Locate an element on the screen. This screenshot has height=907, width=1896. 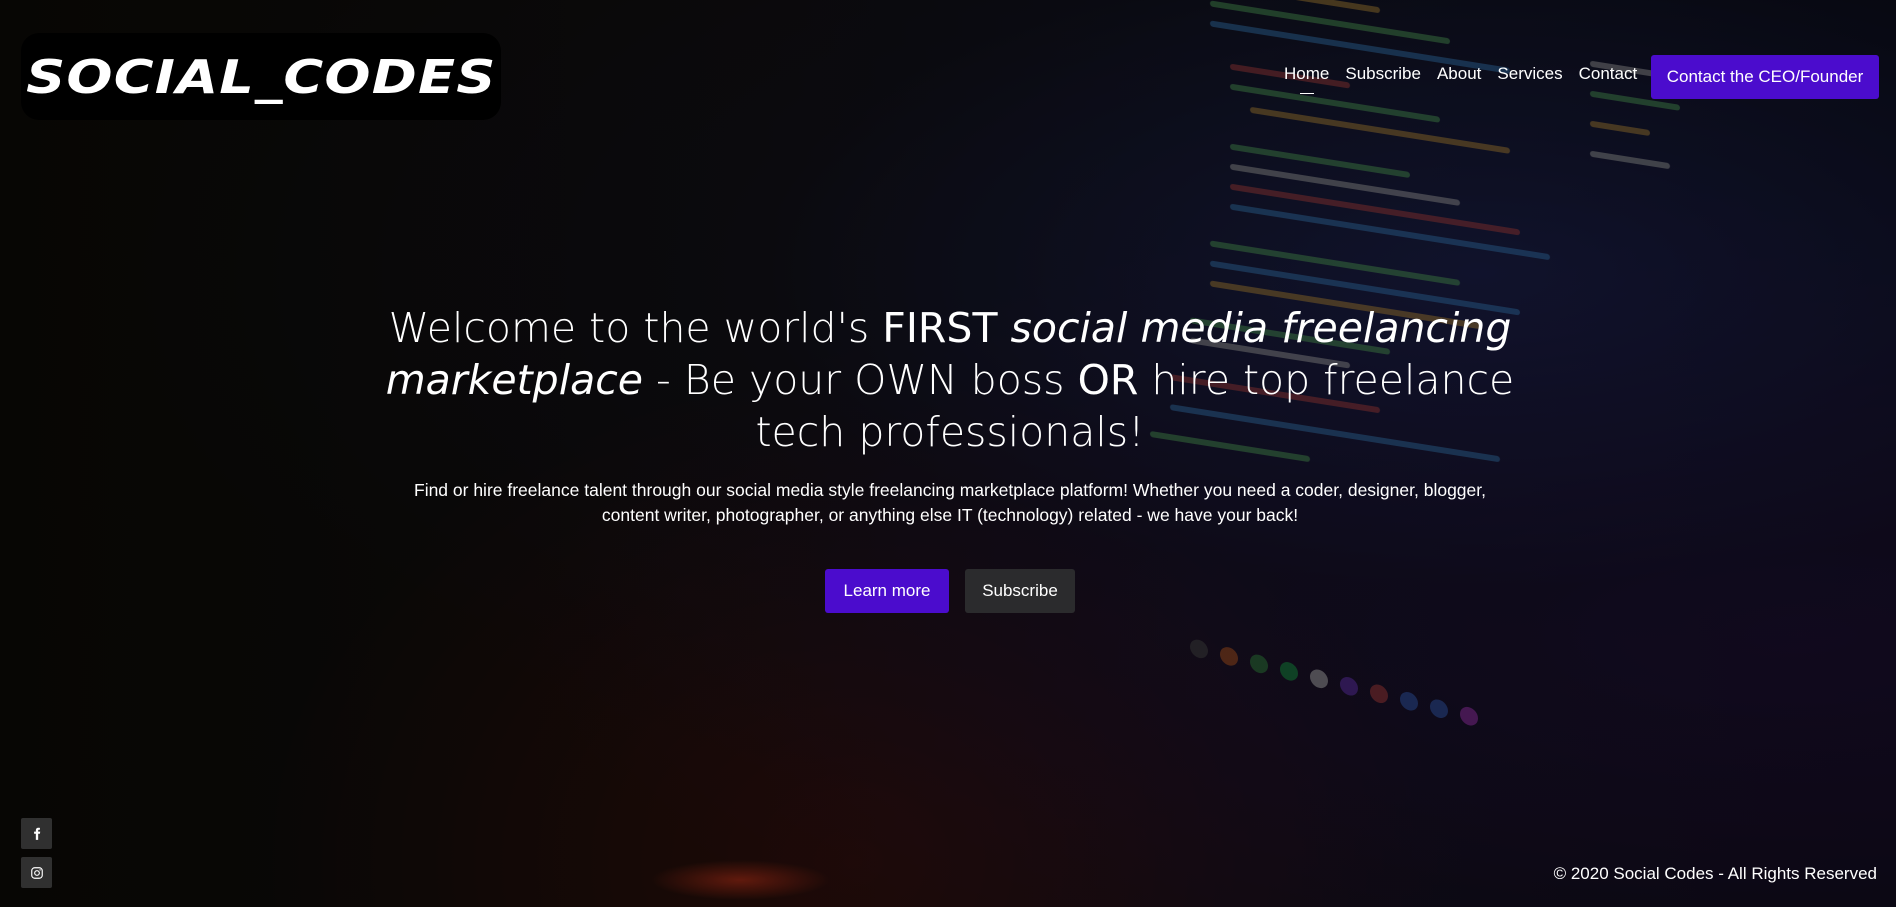
main-nav: Home Subscribe About Services Contact is located at coordinates (1461, 79).